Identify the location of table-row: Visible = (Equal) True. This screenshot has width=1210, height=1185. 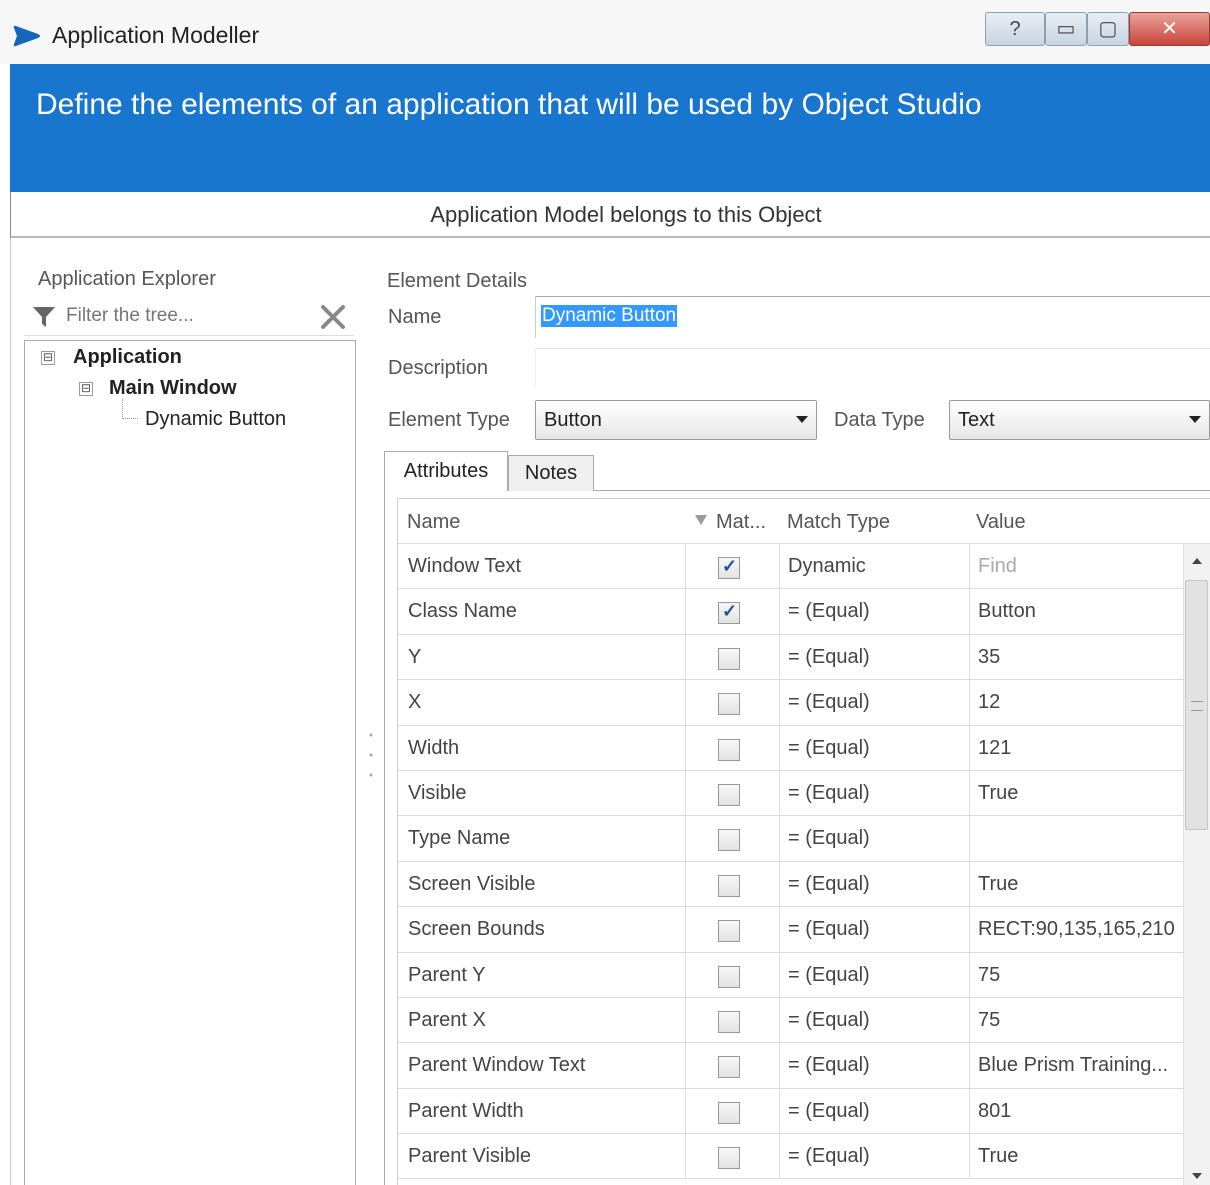
(790, 793).